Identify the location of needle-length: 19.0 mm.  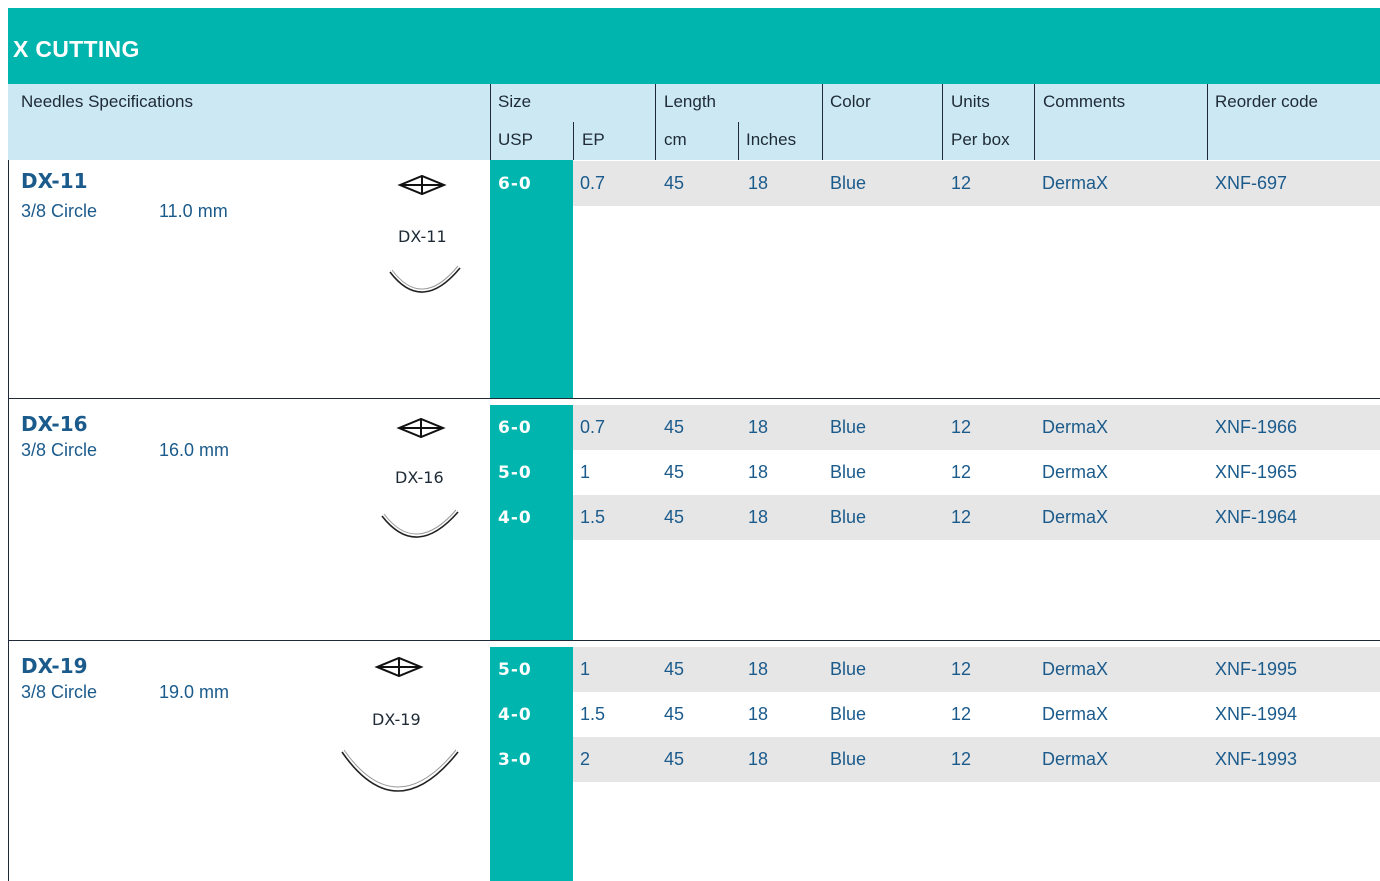
(194, 692).